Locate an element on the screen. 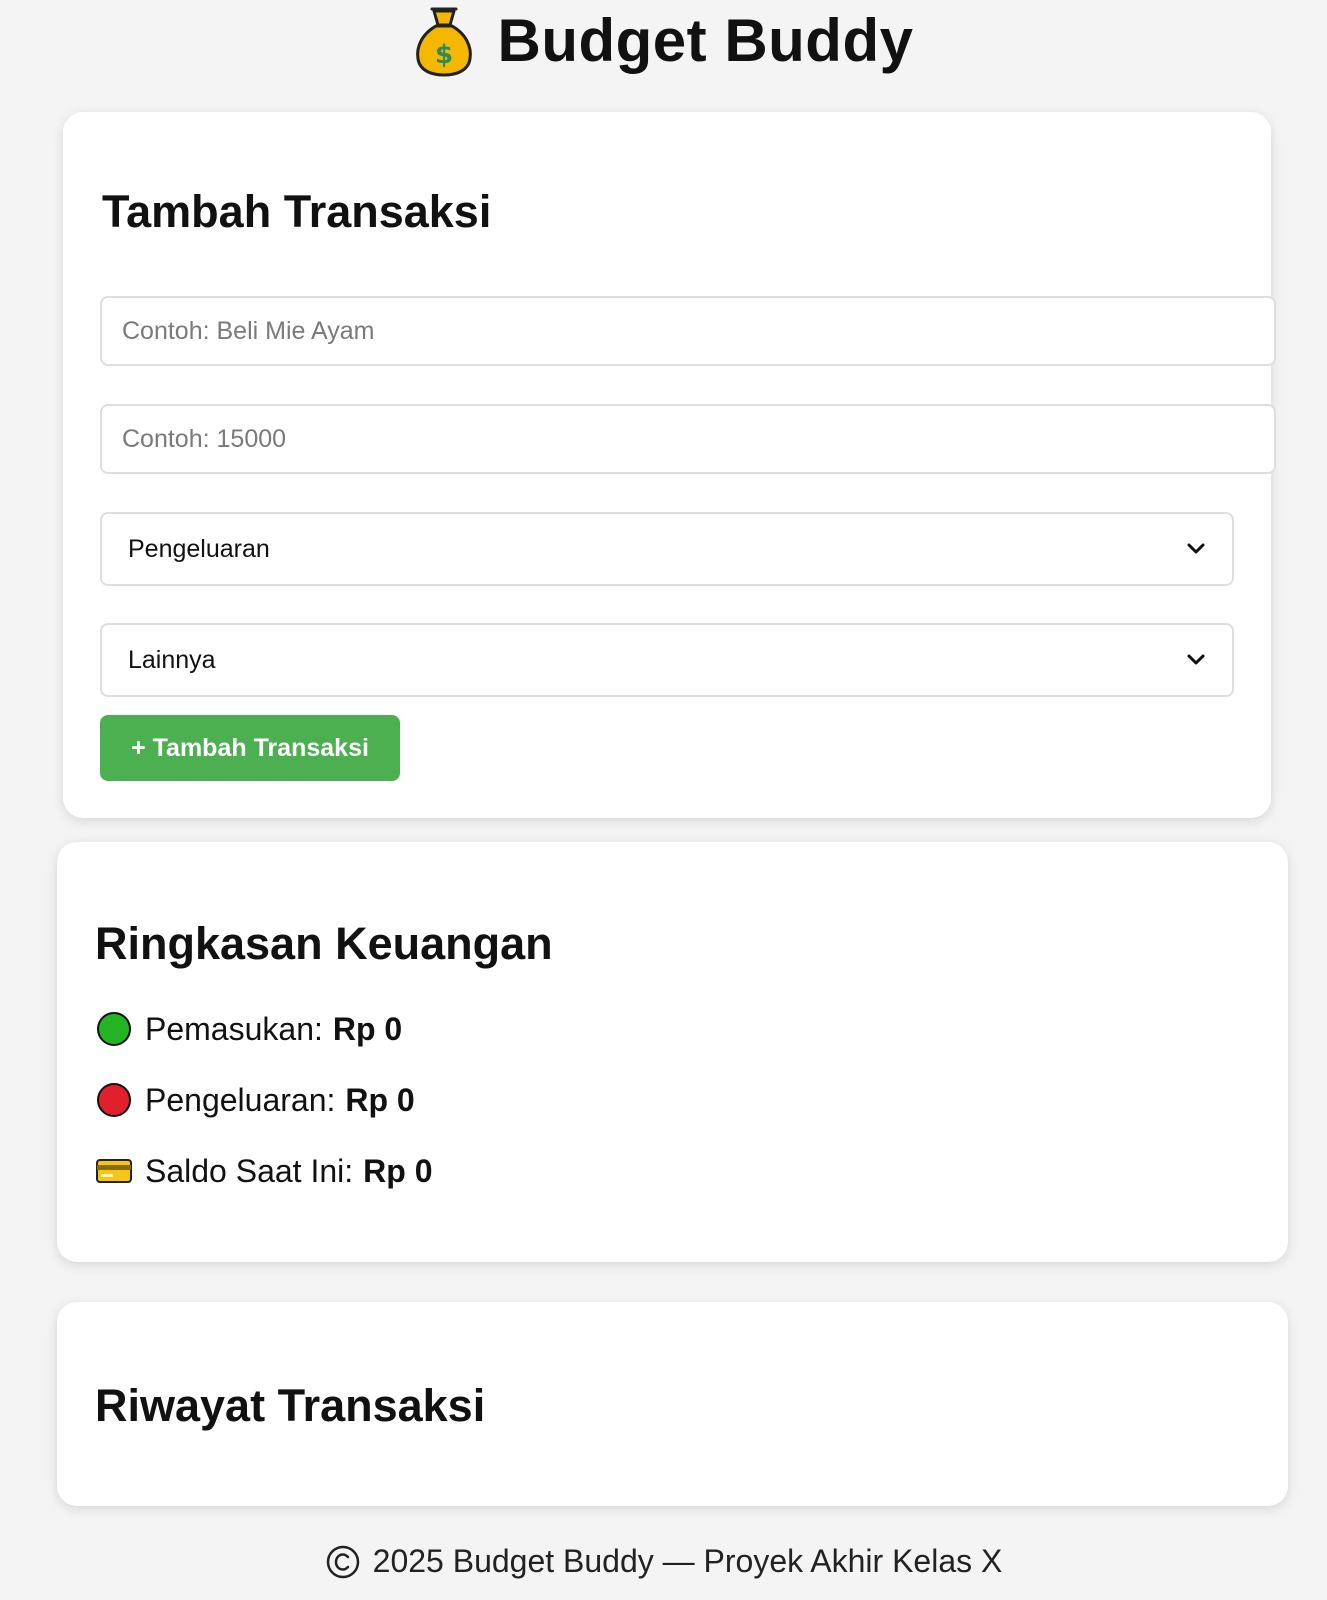  transaction-history-title: Riwayat Transaksi is located at coordinates (290, 1405).